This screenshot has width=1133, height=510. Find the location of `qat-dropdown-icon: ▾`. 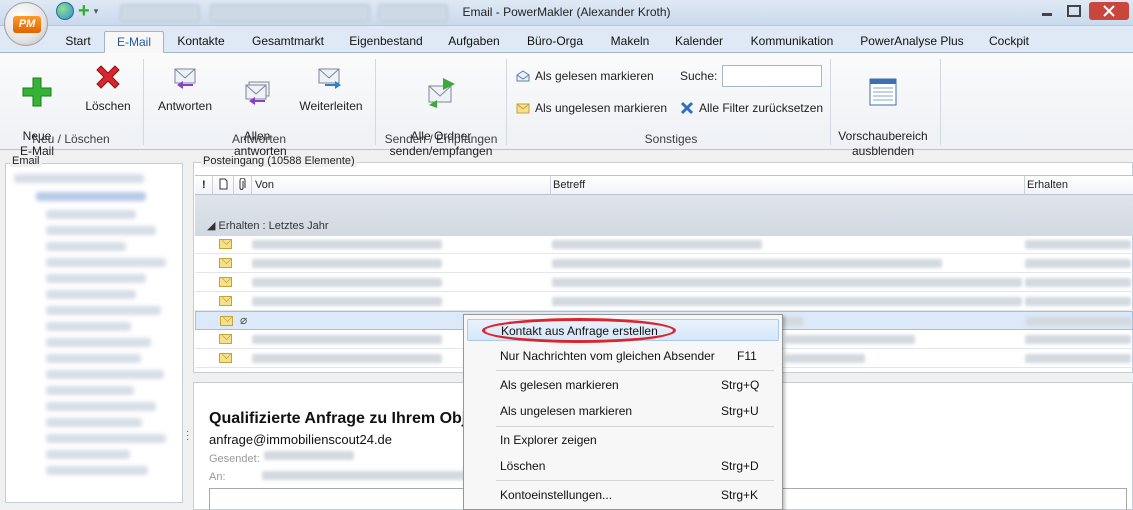

qat-dropdown-icon: ▾ is located at coordinates (96, 11).